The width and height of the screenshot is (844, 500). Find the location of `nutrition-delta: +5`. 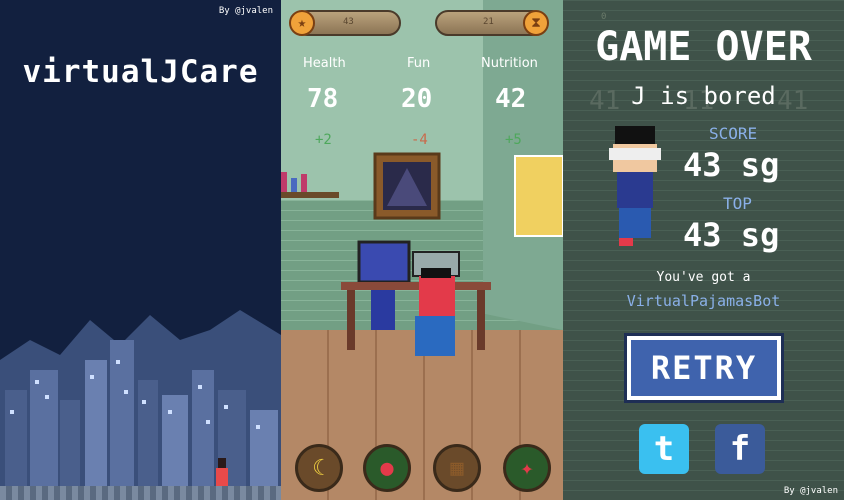

nutrition-delta: +5 is located at coordinates (513, 140).